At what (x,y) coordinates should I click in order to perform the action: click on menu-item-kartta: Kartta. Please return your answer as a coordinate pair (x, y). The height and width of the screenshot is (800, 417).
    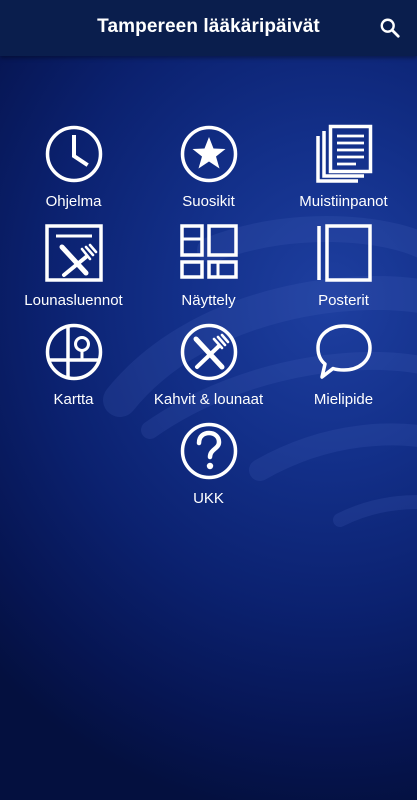
    Looking at the image, I should click on (73, 368).